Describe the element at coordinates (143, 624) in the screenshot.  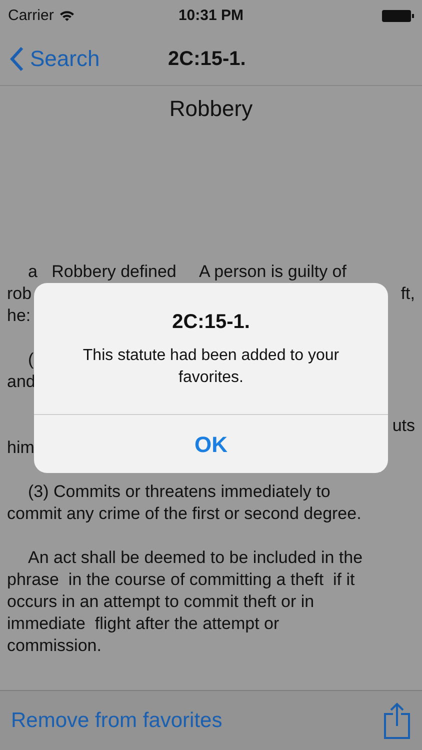
I see `body-text: immediate flight after the attempt or` at that location.